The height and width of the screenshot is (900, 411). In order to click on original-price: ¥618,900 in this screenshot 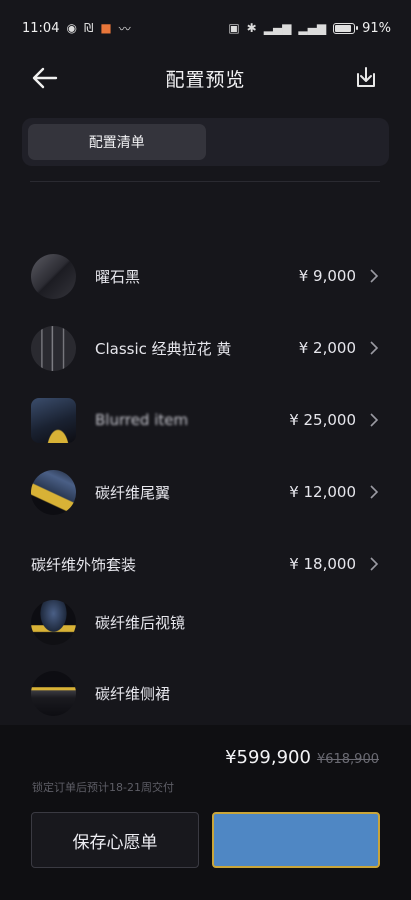, I will do `click(347, 759)`.